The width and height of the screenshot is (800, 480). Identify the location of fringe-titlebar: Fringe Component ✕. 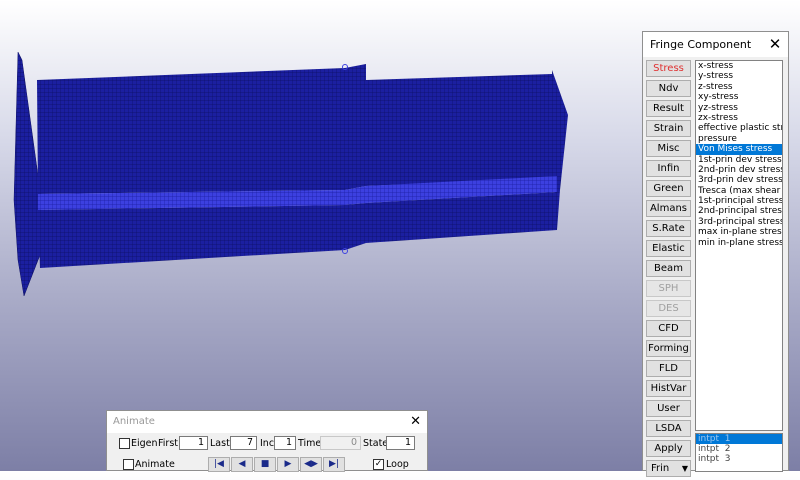
(715, 44).